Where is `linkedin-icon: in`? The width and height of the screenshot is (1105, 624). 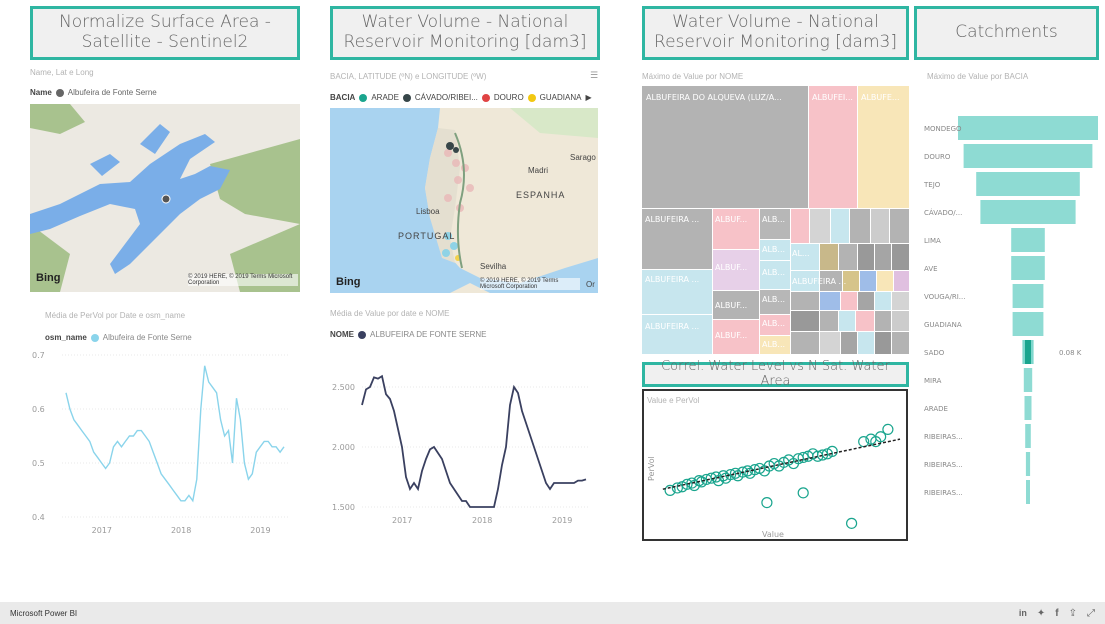
linkedin-icon: in is located at coordinates (1023, 613).